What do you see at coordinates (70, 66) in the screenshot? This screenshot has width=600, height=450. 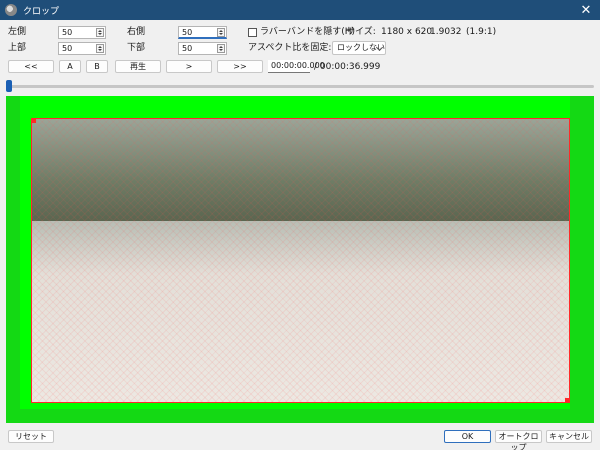 I see `a-point-button: A` at bounding box center [70, 66].